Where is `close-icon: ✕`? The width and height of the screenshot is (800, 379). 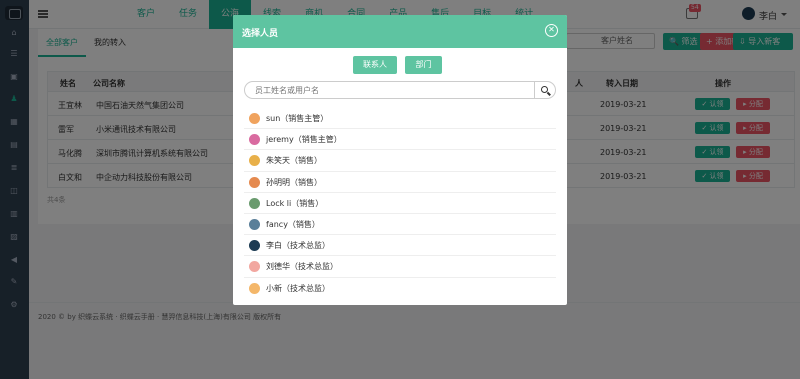
close-icon: ✕ is located at coordinates (551, 30).